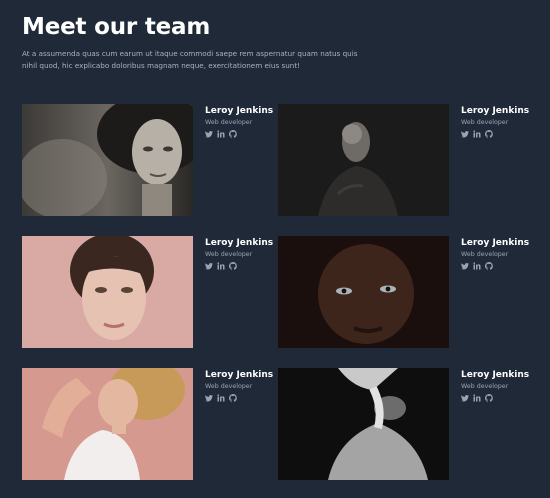 This screenshot has height=498, width=550. Describe the element at coordinates (116, 27) in the screenshot. I see `page-title: Meet our team` at that location.